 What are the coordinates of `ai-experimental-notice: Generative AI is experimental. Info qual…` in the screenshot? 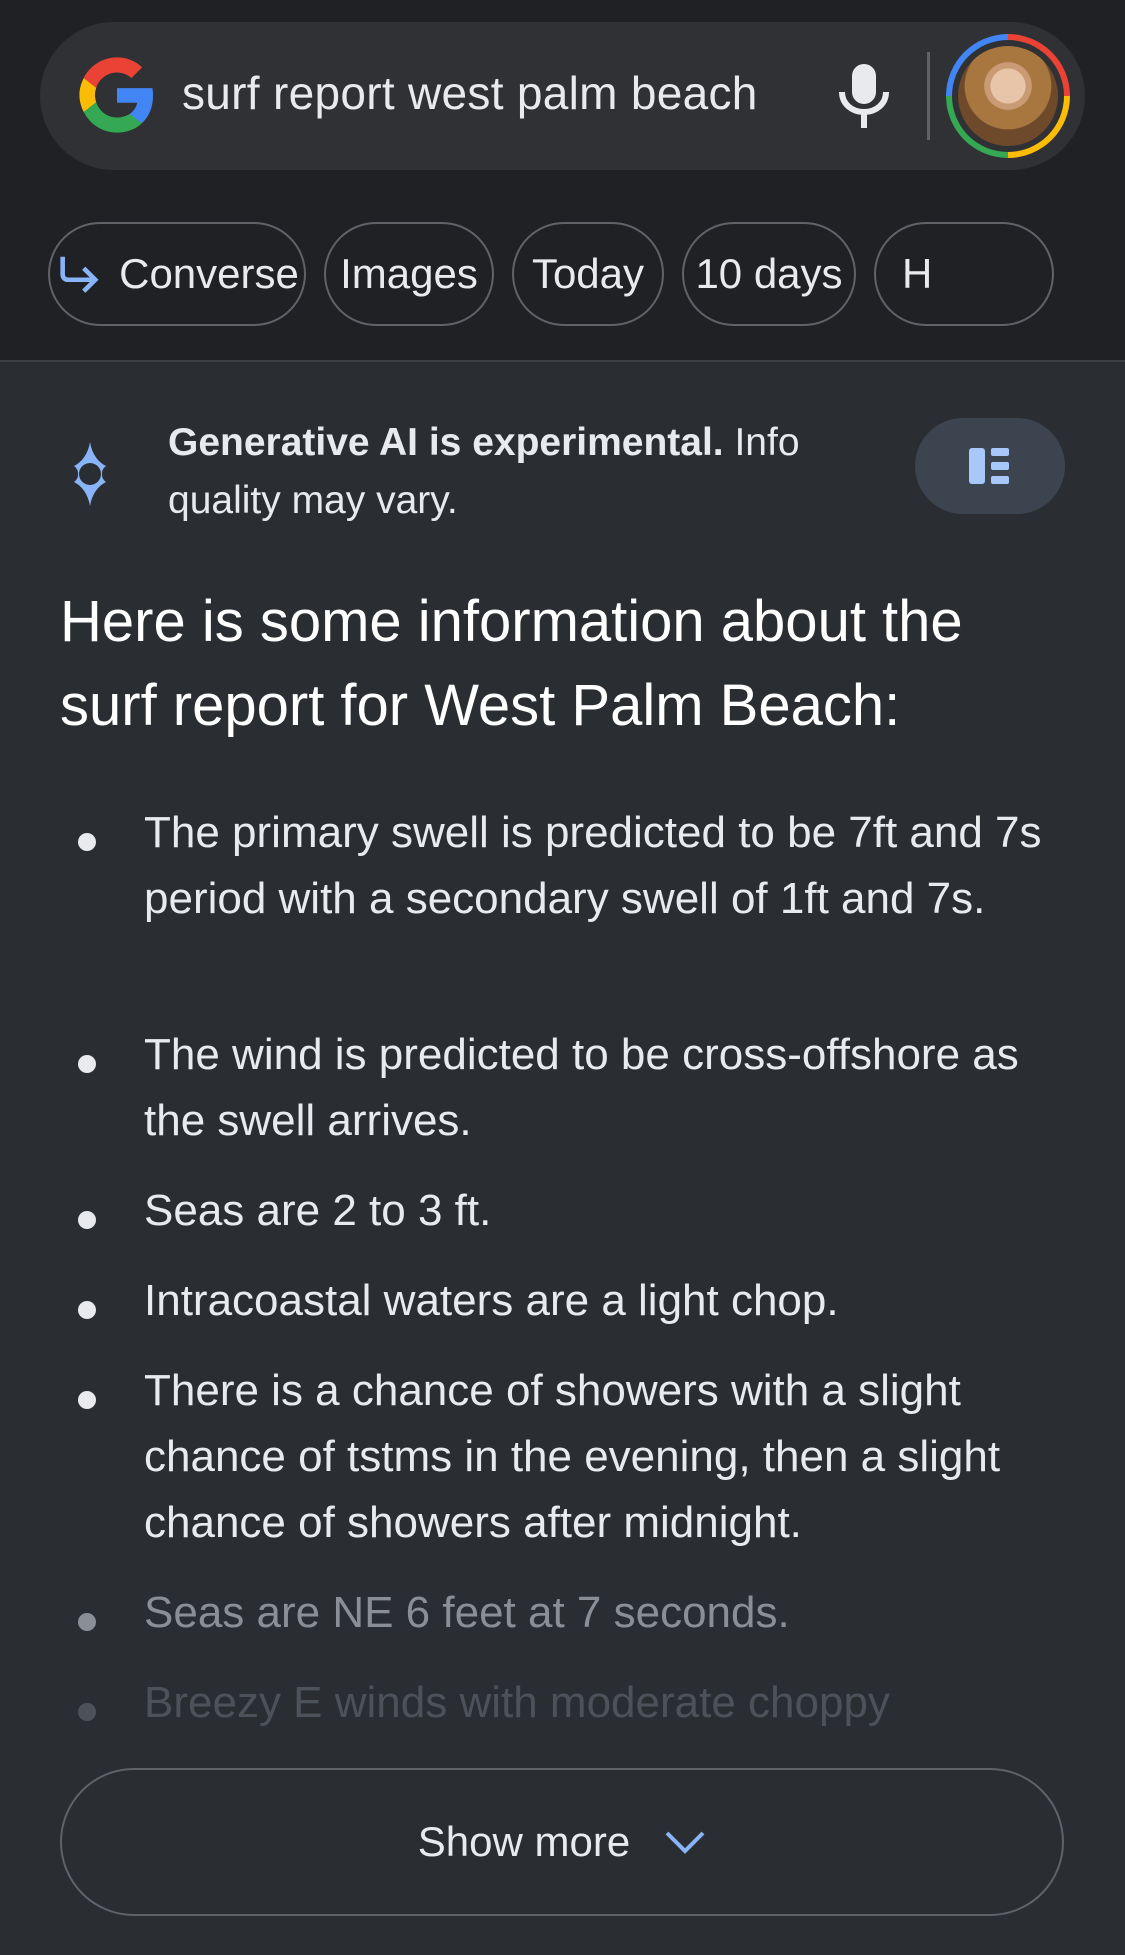 It's located at (528, 472).